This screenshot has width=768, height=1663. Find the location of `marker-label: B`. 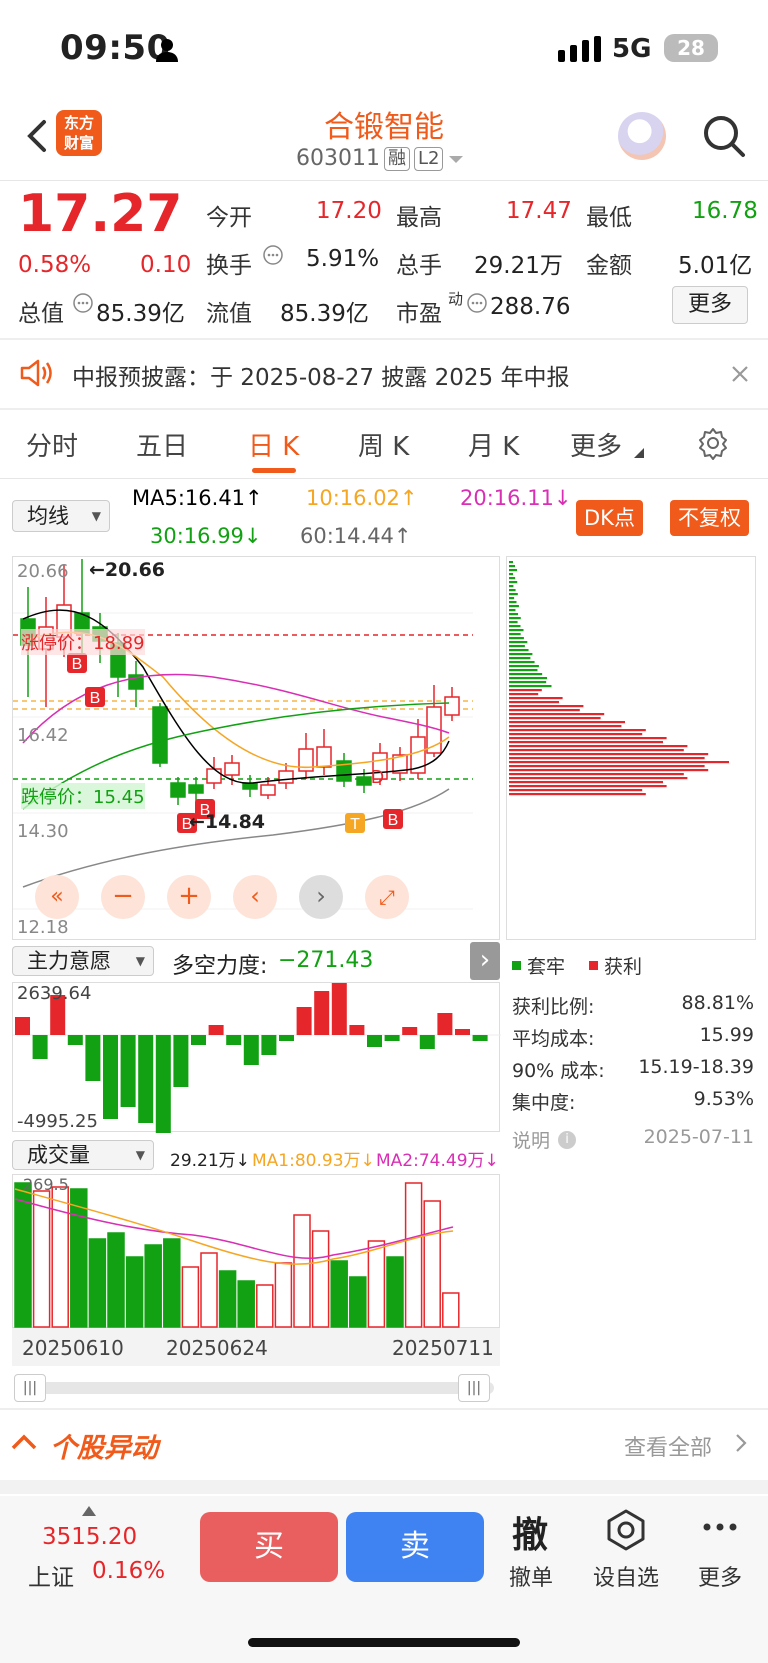

marker-label: B is located at coordinates (77, 664).